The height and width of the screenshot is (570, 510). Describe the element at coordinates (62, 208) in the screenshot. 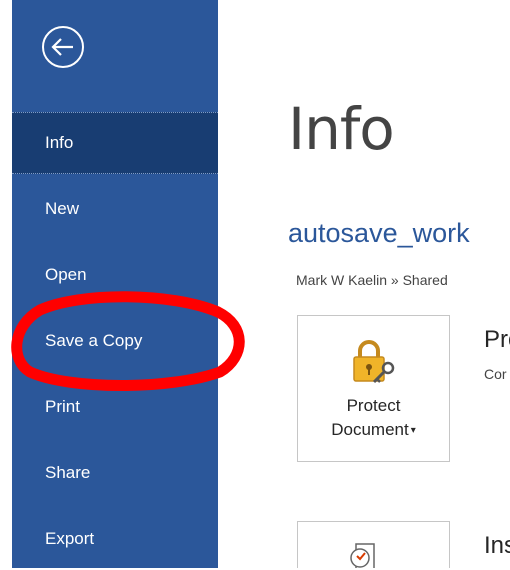

I see `sidebar-item-label: New` at that location.